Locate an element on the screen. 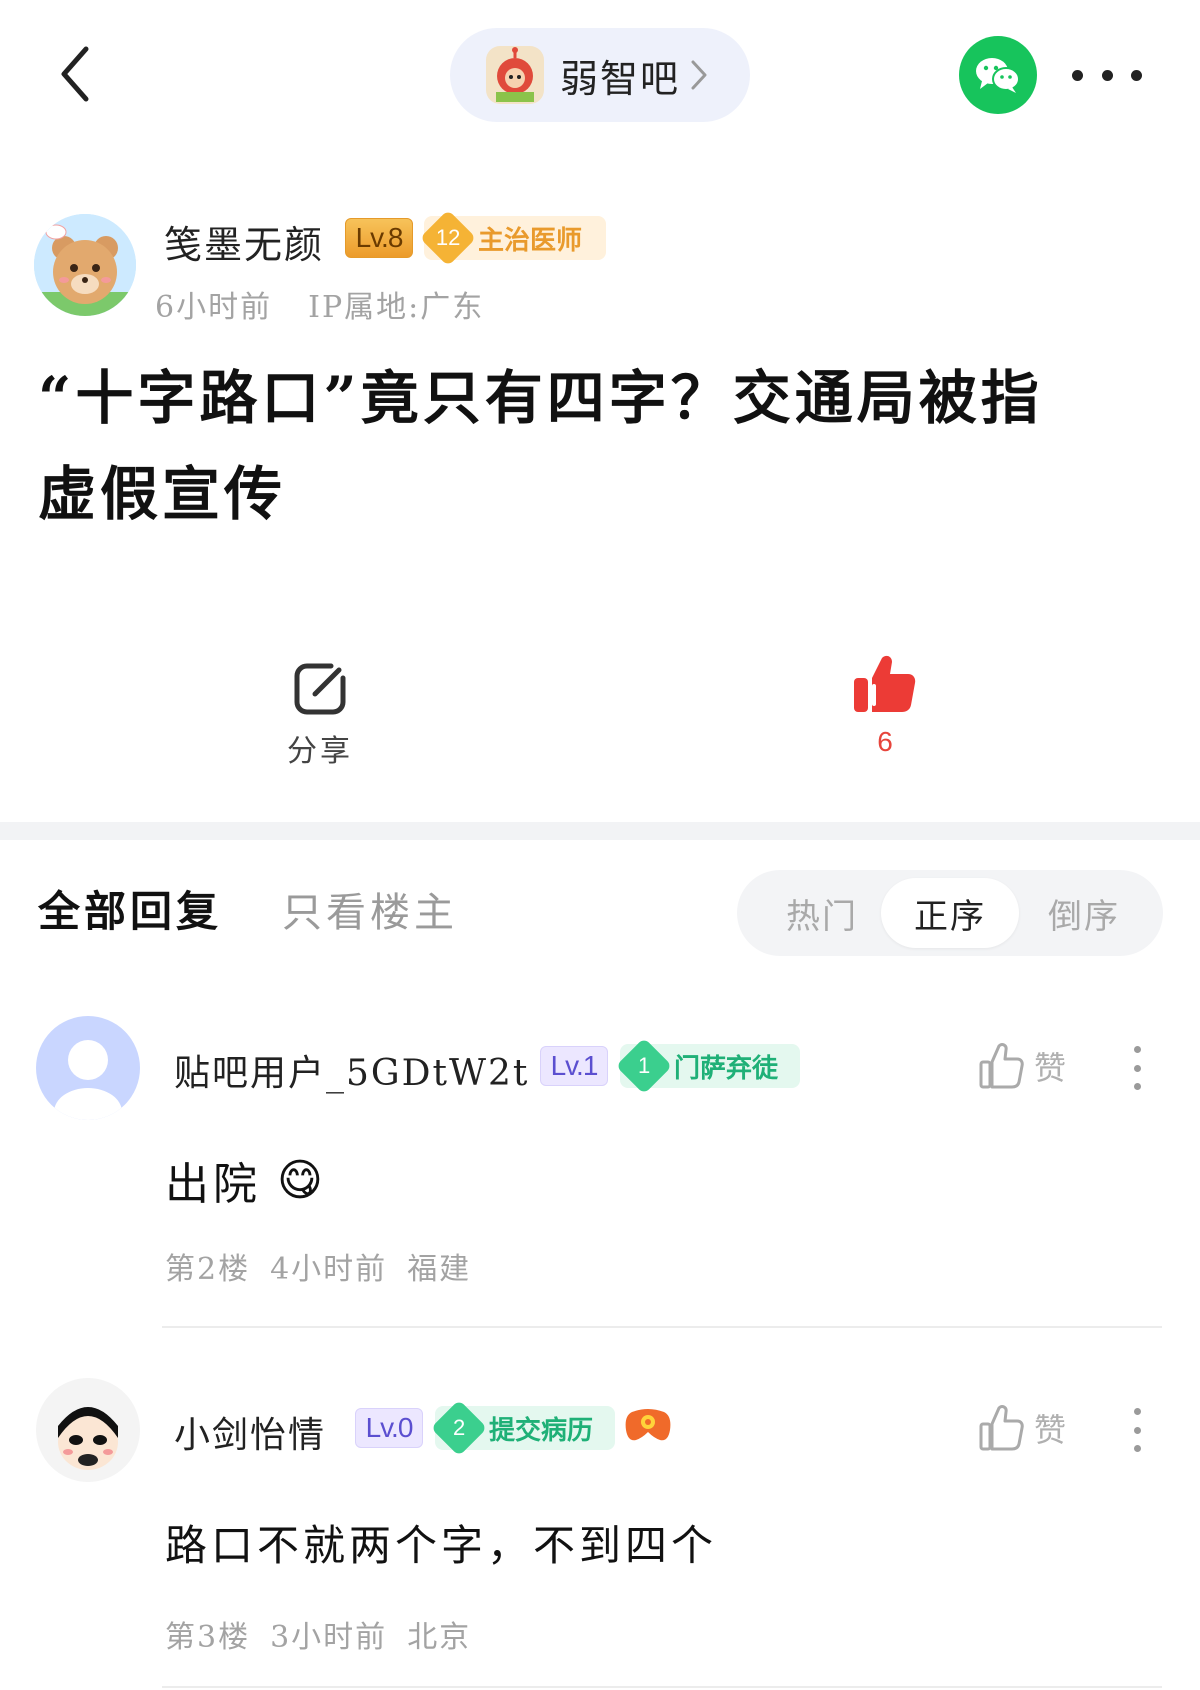 This screenshot has width=1200, height=1690. back-button is located at coordinates (75, 74).